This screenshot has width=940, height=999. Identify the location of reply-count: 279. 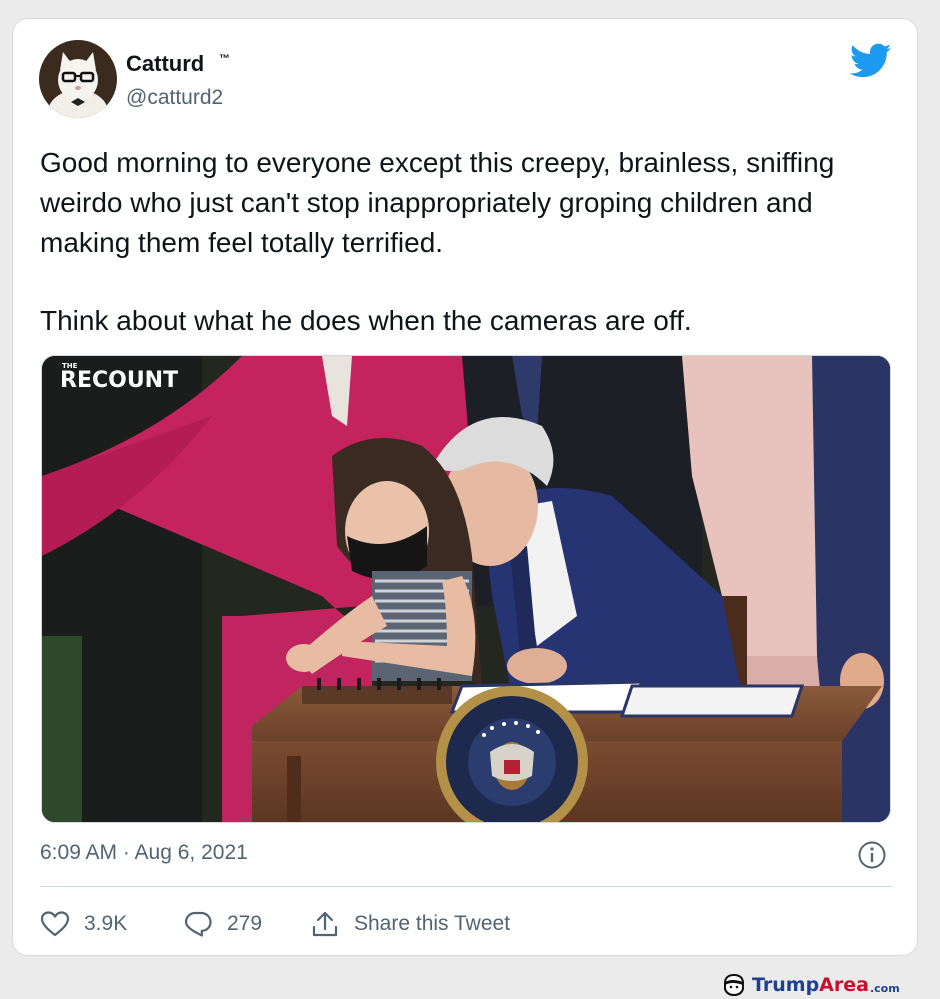
(245, 923).